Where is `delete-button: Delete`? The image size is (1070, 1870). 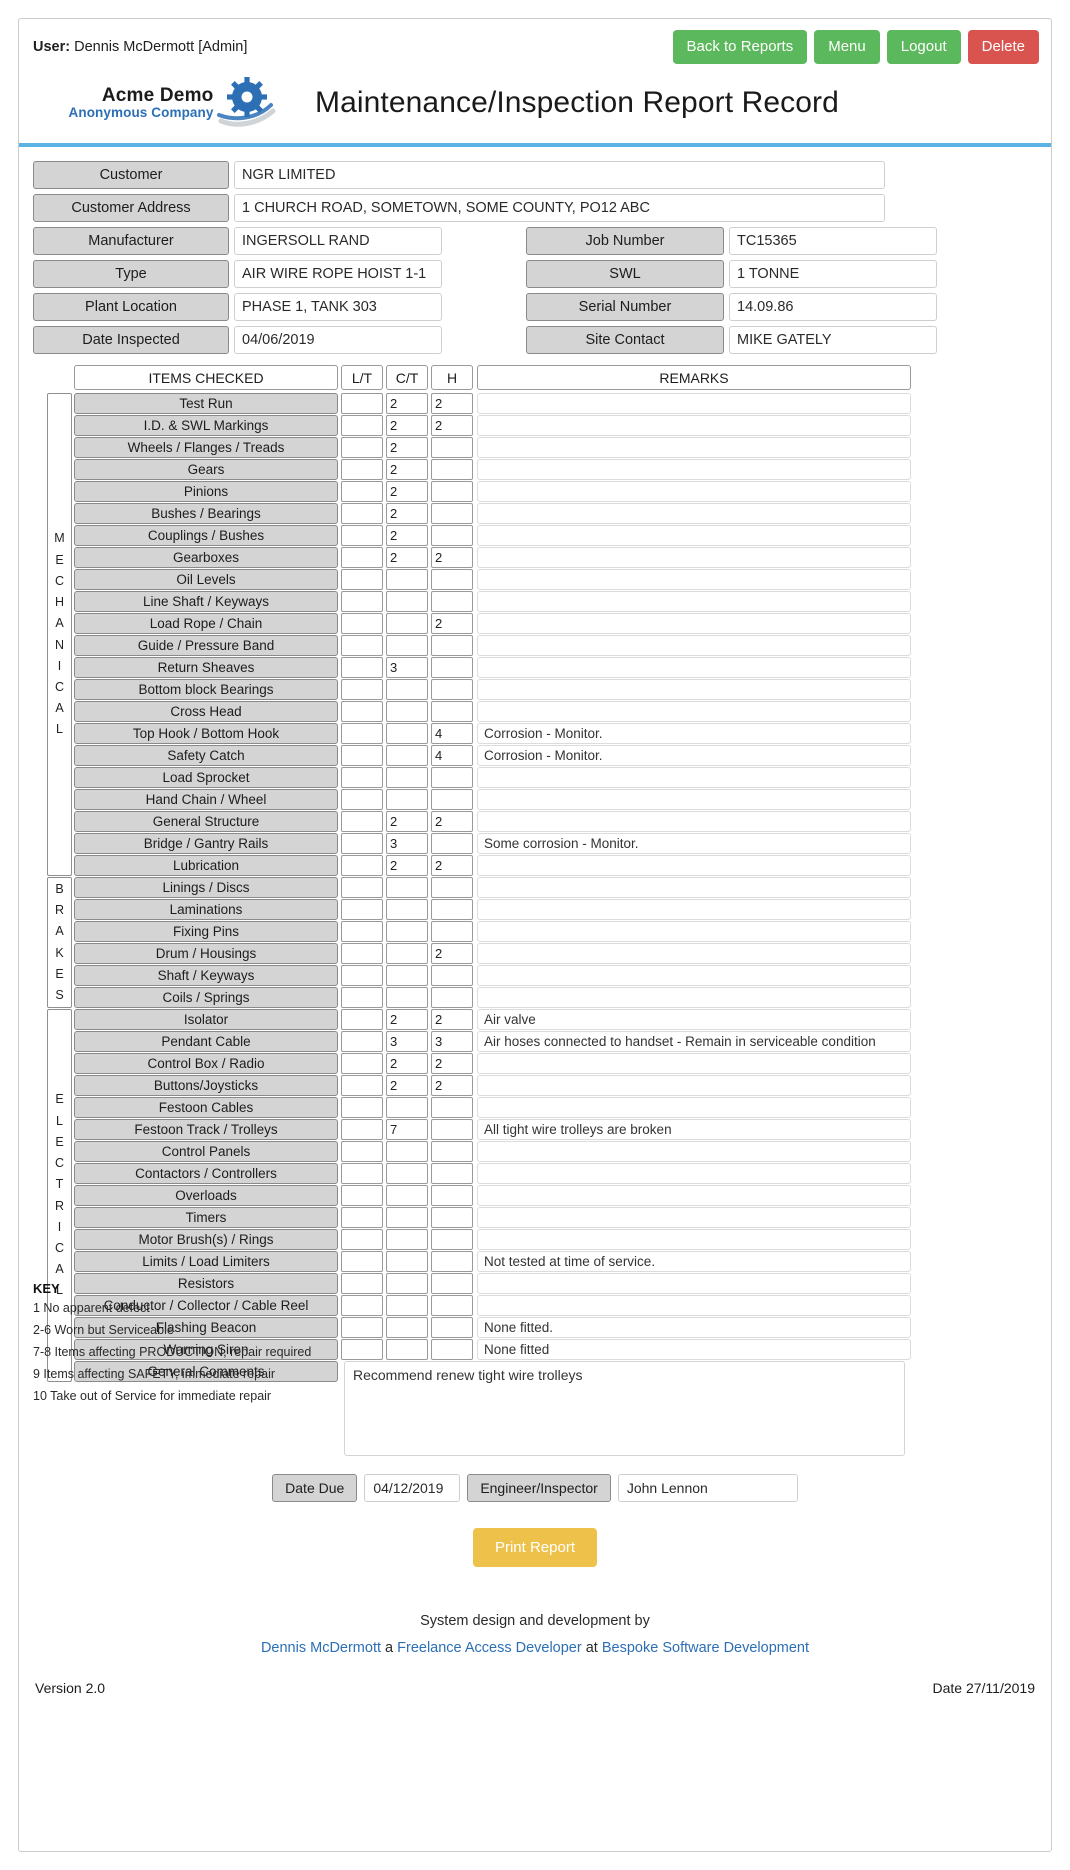
delete-button: Delete is located at coordinates (1003, 47).